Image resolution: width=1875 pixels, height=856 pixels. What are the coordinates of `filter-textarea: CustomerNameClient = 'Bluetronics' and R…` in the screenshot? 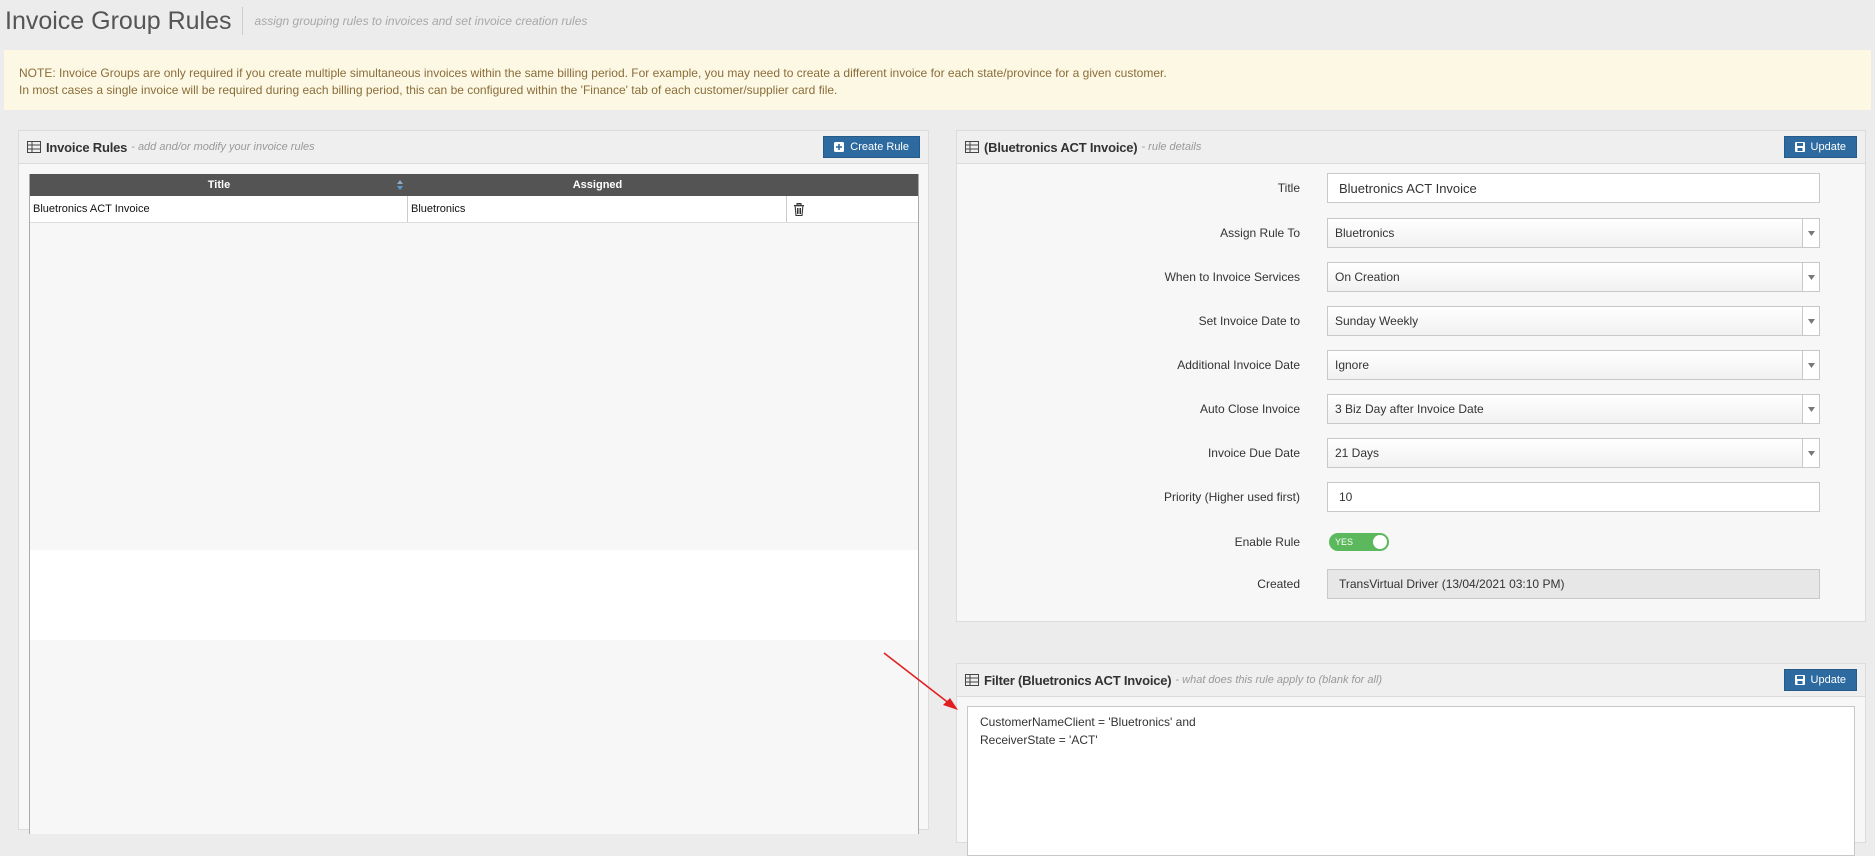 It's located at (1411, 781).